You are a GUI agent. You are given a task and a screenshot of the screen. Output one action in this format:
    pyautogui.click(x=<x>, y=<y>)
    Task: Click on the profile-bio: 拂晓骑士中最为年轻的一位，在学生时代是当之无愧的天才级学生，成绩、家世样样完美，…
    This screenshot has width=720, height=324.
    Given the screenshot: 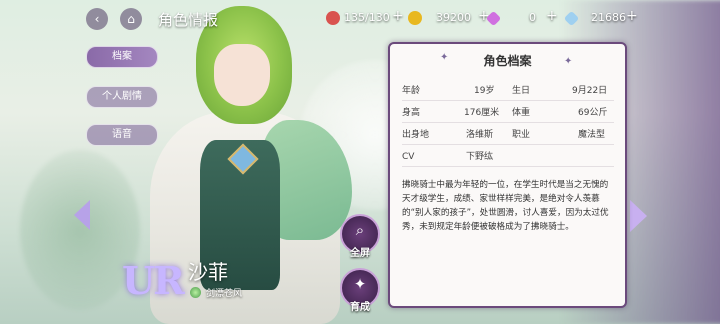 What is the action you would take?
    pyautogui.click(x=505, y=206)
    